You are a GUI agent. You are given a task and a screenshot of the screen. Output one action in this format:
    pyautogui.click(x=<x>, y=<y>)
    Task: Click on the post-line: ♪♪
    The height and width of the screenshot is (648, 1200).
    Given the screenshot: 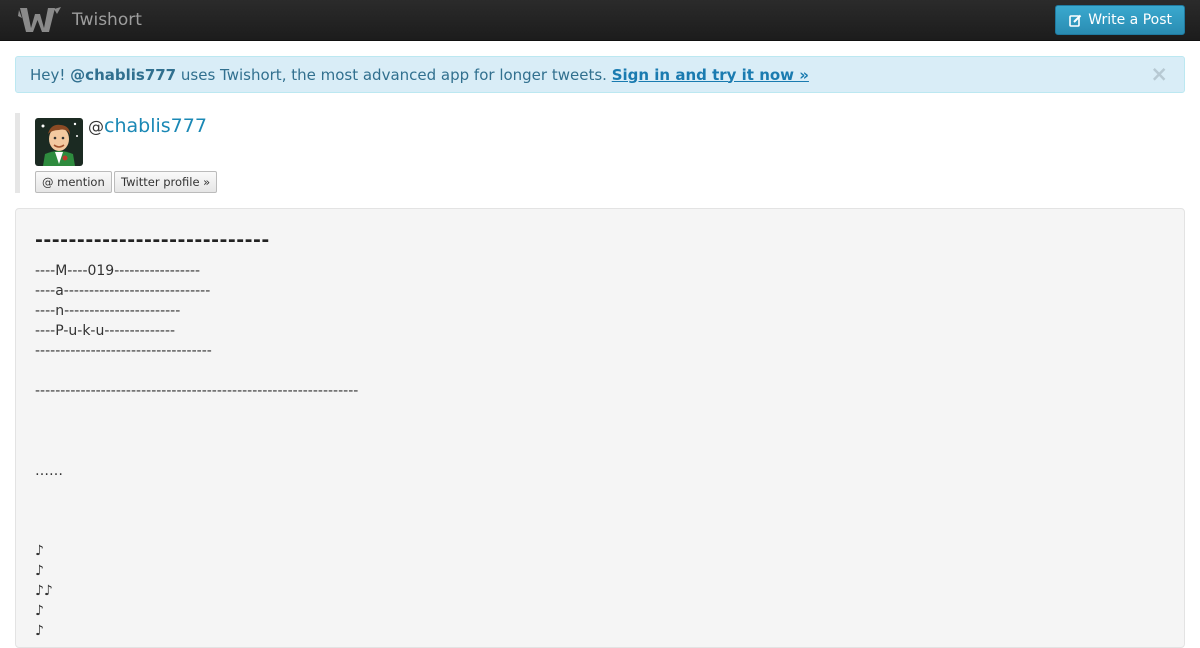 What is the action you would take?
    pyautogui.click(x=44, y=591)
    